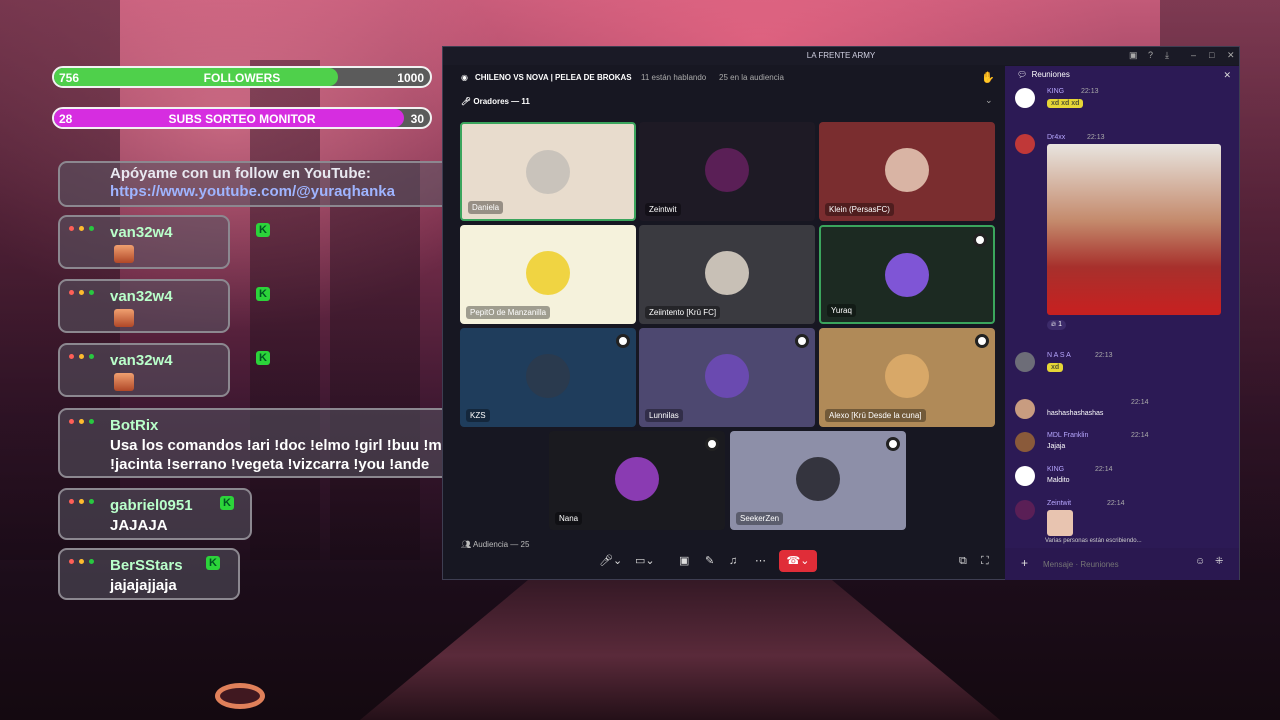 Image resolution: width=1280 pixels, height=720 pixels. What do you see at coordinates (149, 574) in the screenshot?
I see `chat-message: BerSStars K jajajajjaja` at bounding box center [149, 574].